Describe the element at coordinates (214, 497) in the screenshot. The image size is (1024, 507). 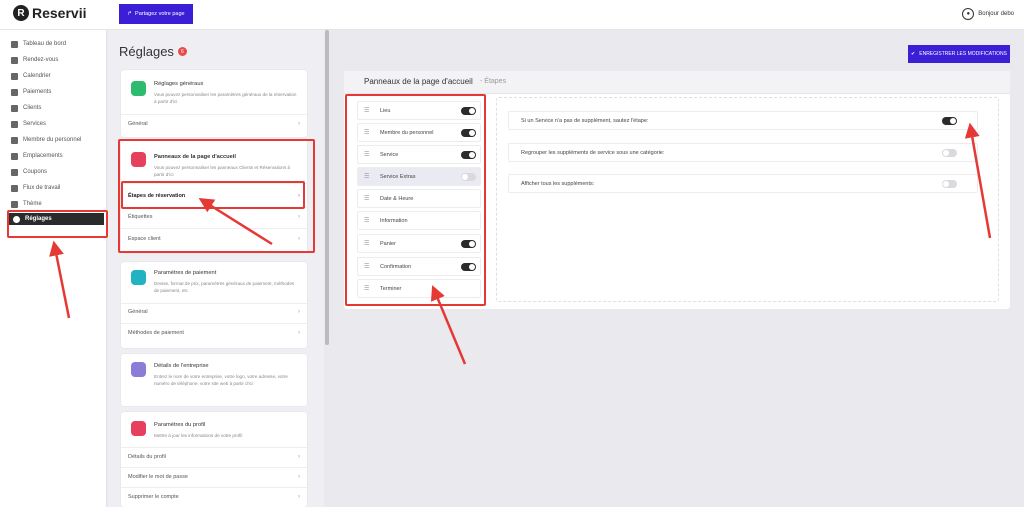
I see `settings-row-delete-account: Supprimer le compte ›` at that location.